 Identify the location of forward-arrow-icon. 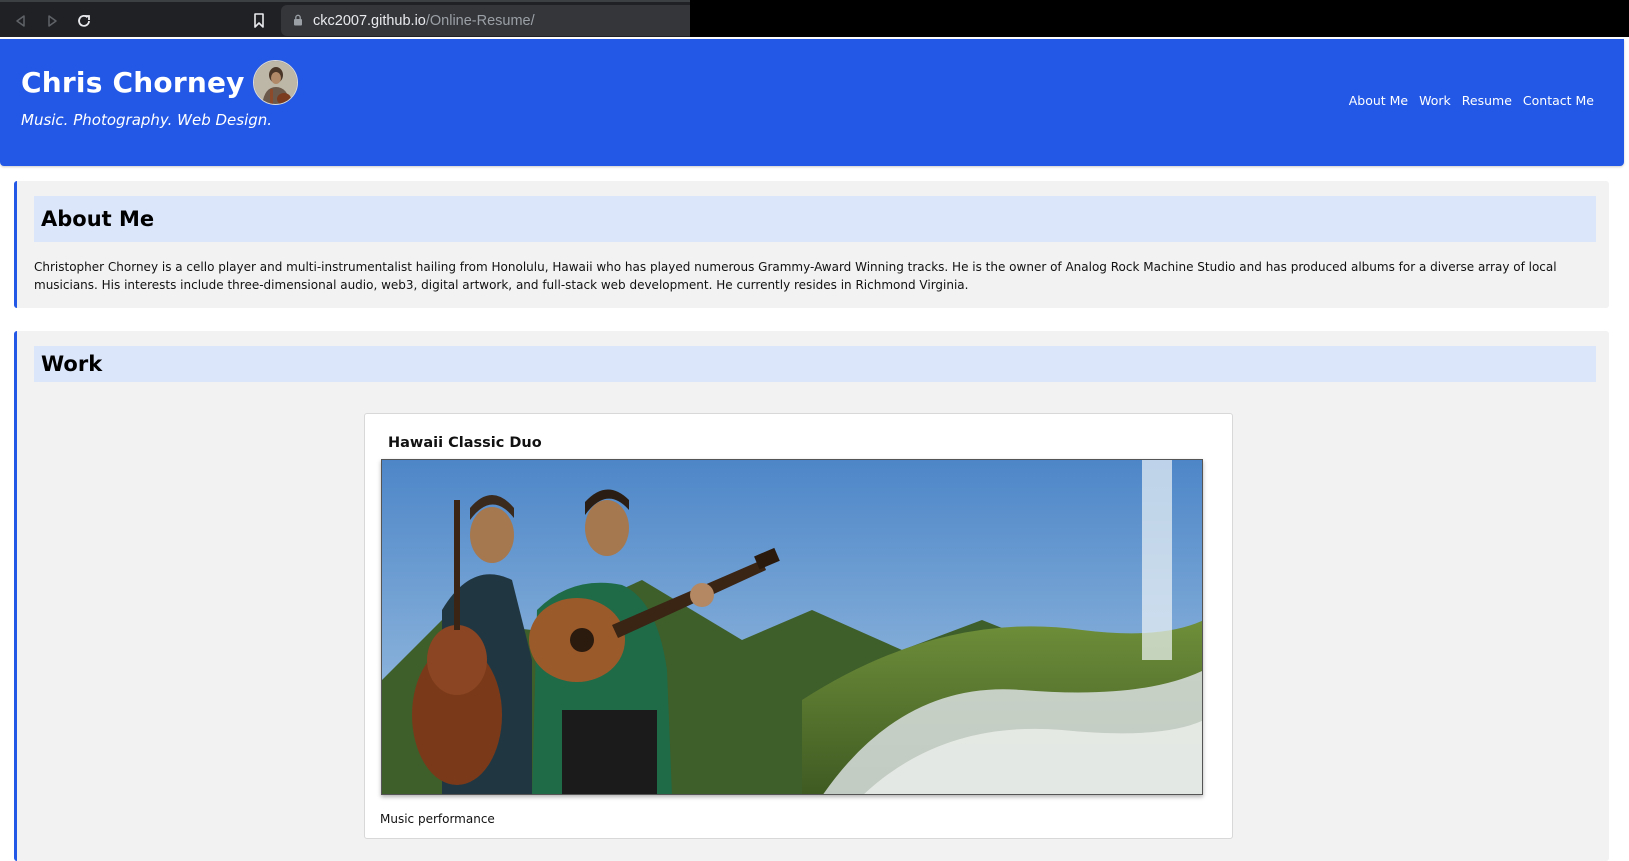
(52, 21).